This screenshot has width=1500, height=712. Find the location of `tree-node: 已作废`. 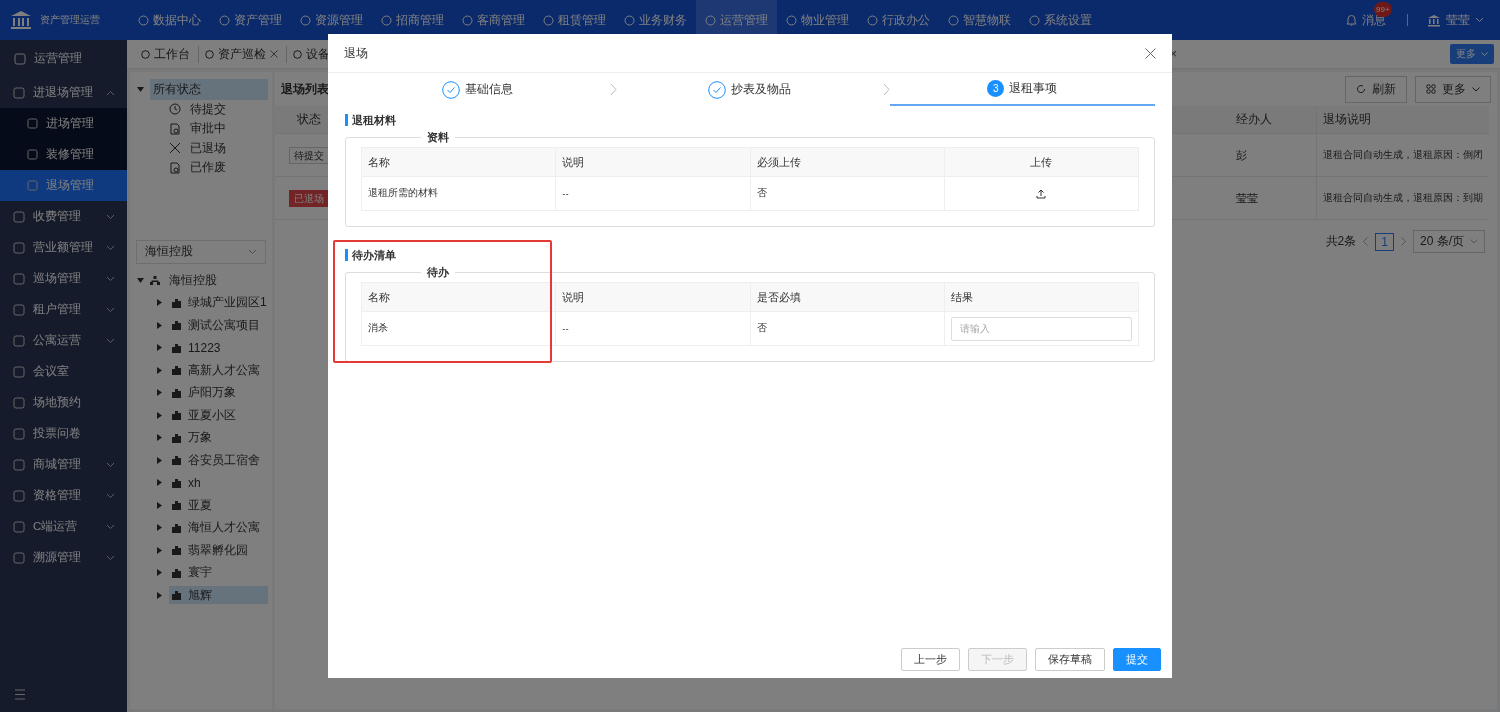

tree-node: 已作废 is located at coordinates (208, 168).